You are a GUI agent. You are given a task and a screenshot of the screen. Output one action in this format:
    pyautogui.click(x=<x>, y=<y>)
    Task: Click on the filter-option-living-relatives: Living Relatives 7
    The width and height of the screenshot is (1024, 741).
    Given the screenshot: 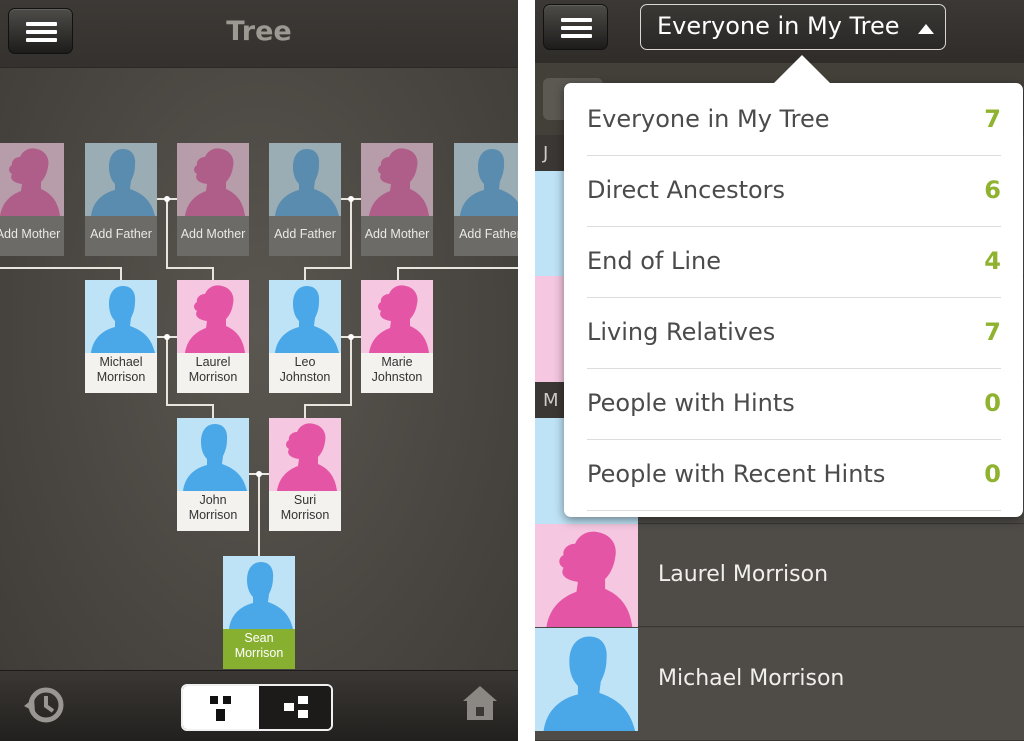 What is the action you would take?
    pyautogui.click(x=794, y=333)
    